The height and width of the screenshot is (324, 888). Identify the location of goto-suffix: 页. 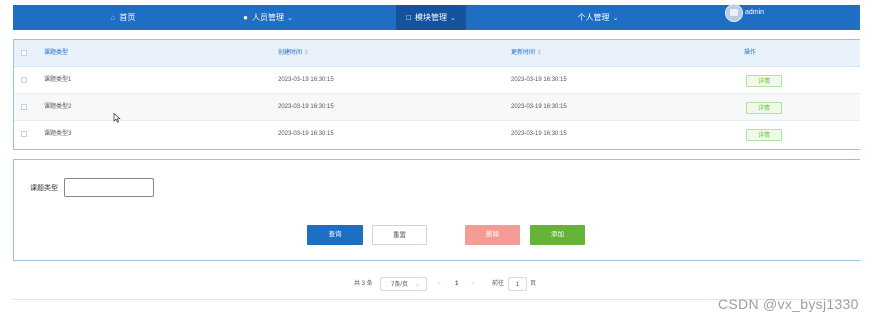
(533, 284).